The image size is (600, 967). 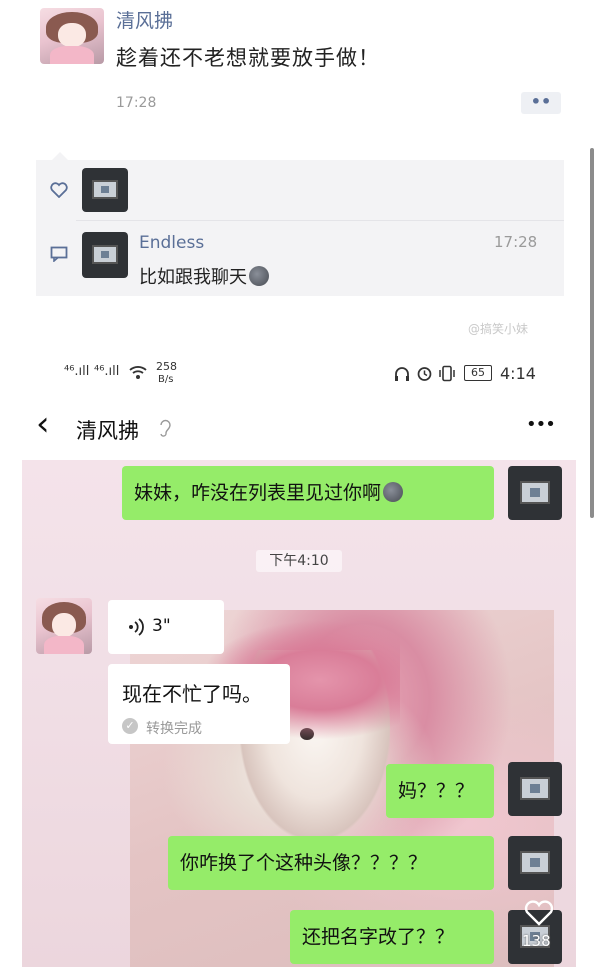 What do you see at coordinates (59, 254) in the screenshot?
I see `comment-icon` at bounding box center [59, 254].